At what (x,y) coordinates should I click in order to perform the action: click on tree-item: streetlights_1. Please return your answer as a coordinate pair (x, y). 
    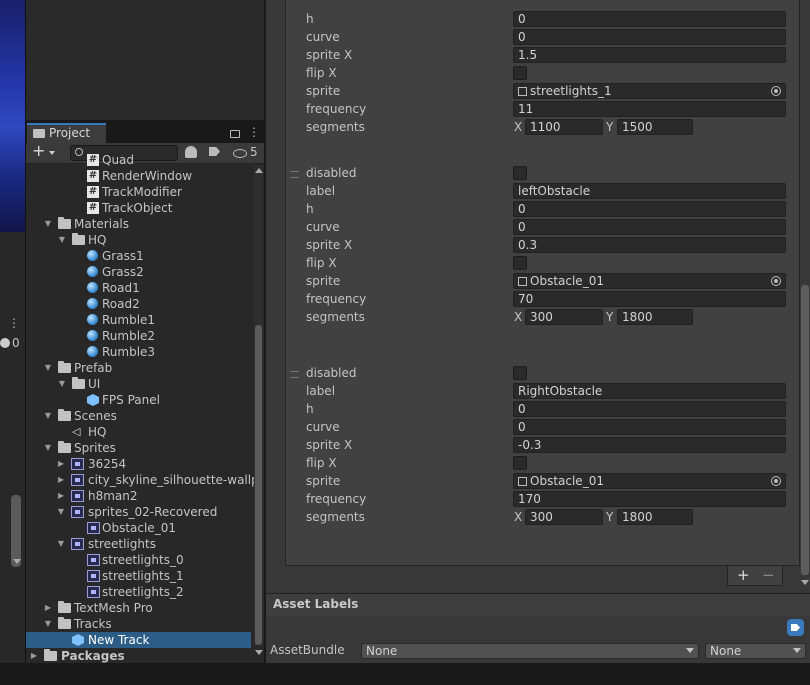
    Looking at the image, I should click on (139, 576).